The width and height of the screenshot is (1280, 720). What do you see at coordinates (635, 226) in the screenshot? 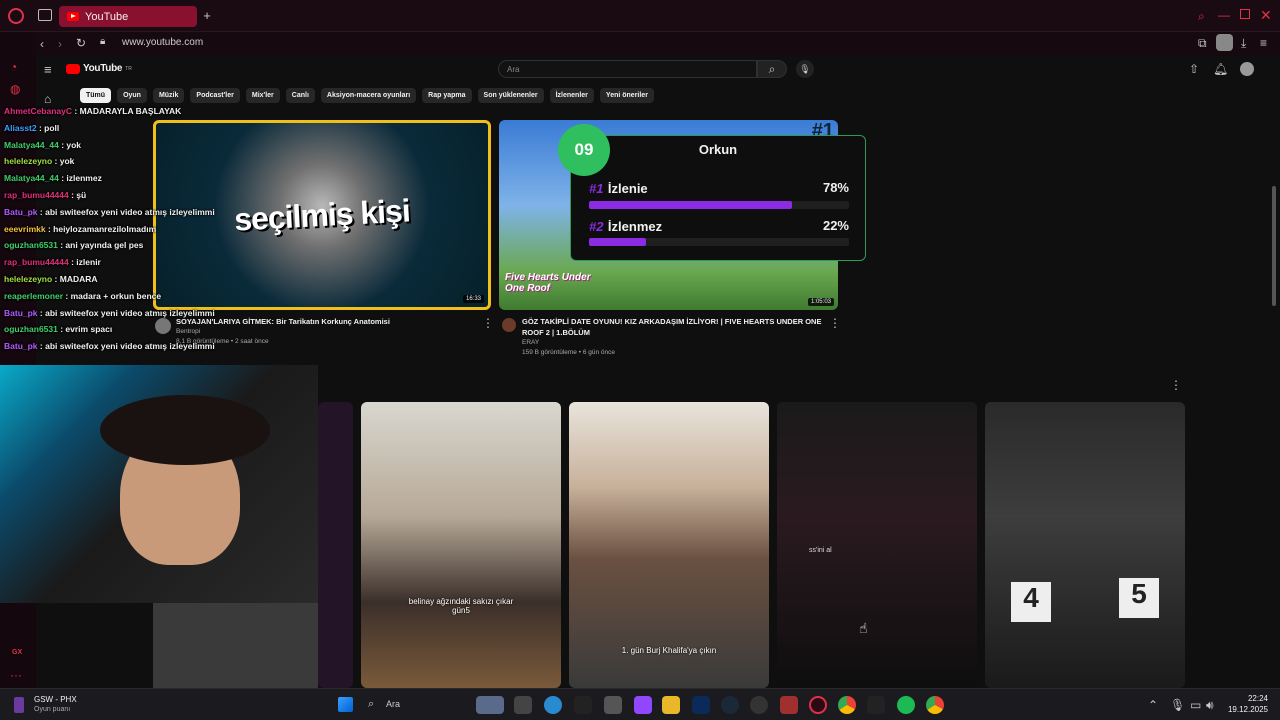
I see `option-label: İzlenmez` at bounding box center [635, 226].